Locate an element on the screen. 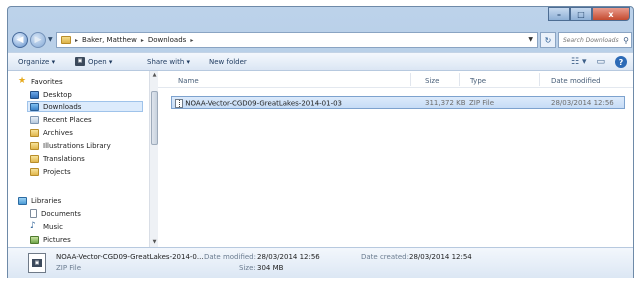 Image resolution: width=641 pixels, height=285 pixels. file-thumbnail: ▣ is located at coordinates (37, 263).